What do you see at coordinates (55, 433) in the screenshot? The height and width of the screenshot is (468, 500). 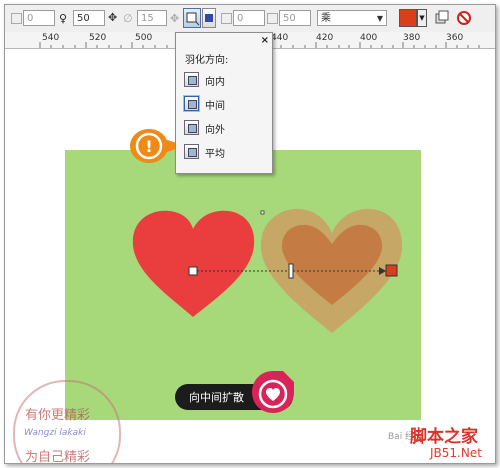 I see `watermark-line2: Wangzi lakaki` at bounding box center [55, 433].